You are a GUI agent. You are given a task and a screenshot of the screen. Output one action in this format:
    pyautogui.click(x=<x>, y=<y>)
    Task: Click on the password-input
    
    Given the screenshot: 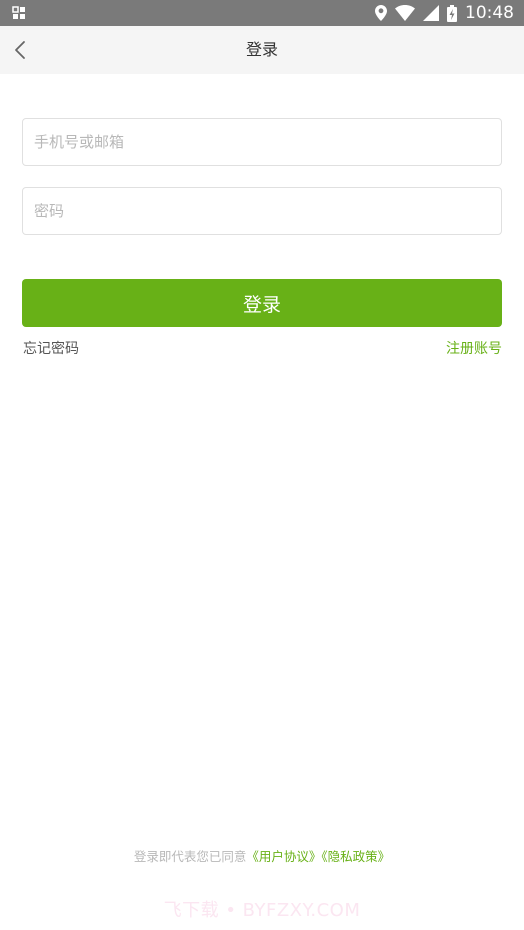 What is the action you would take?
    pyautogui.click(x=262, y=211)
    